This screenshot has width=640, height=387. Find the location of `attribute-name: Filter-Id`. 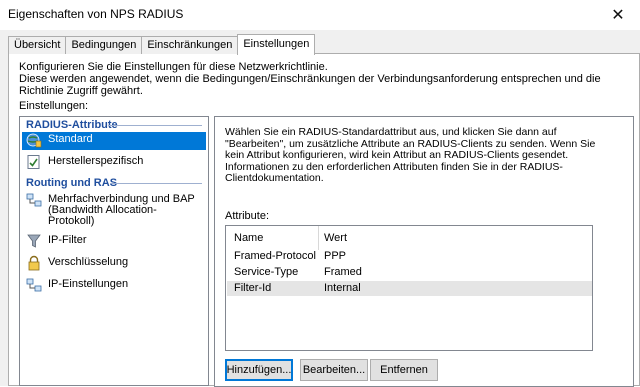

attribute-name: Filter-Id is located at coordinates (253, 288).